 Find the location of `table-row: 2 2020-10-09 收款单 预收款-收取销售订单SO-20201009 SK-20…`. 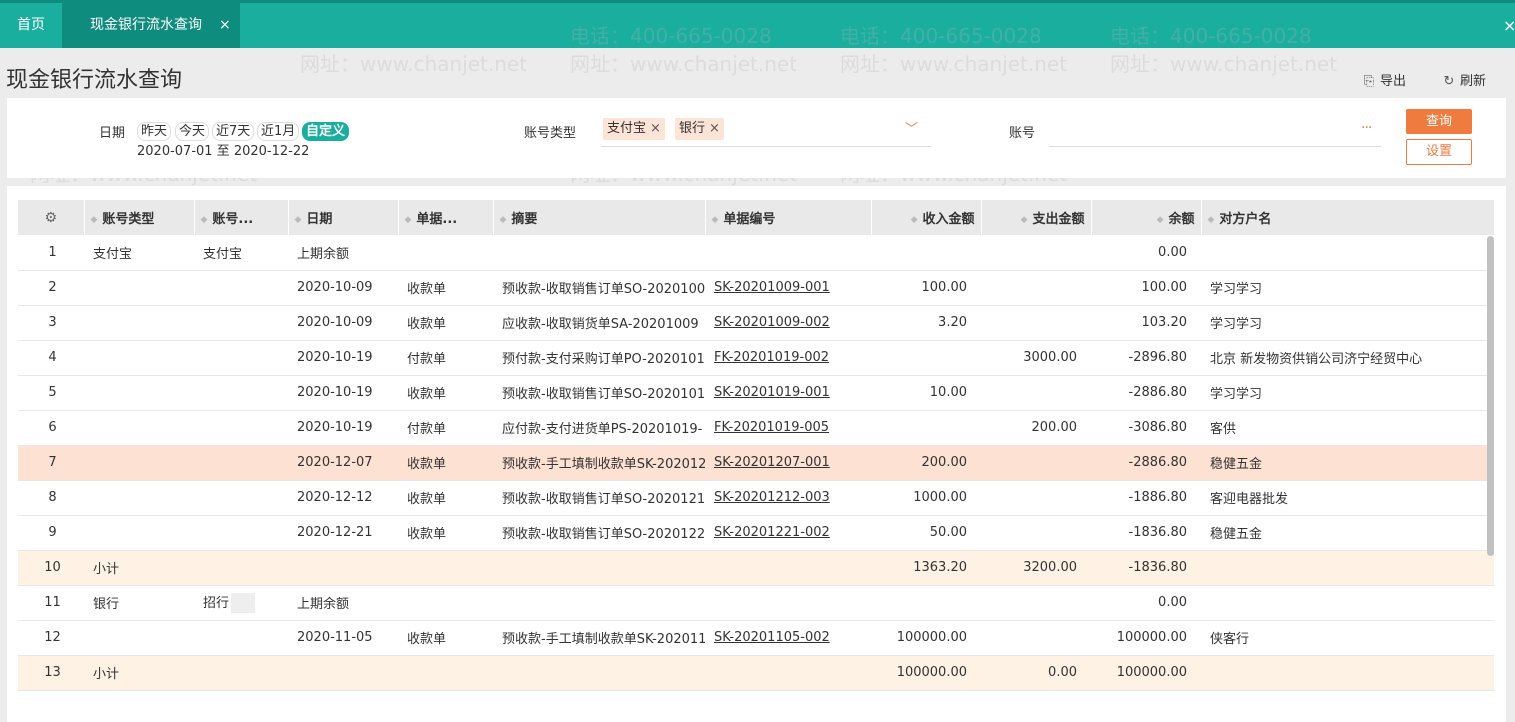

table-row: 2 2020-10-09 收款单 预收款-收取销售订单SO-20201009 SK-20… is located at coordinates (756, 288).